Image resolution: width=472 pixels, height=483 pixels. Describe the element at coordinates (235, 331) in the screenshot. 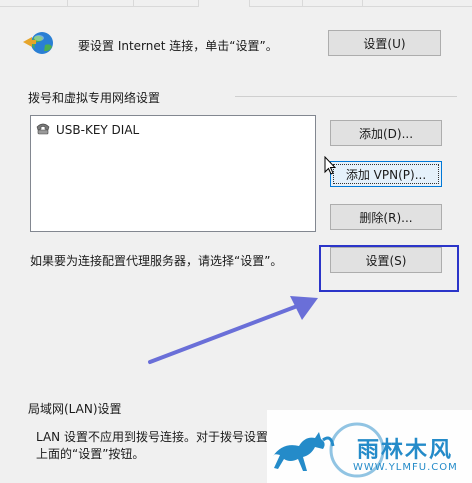

I see `annotation-arrow-icon` at that location.